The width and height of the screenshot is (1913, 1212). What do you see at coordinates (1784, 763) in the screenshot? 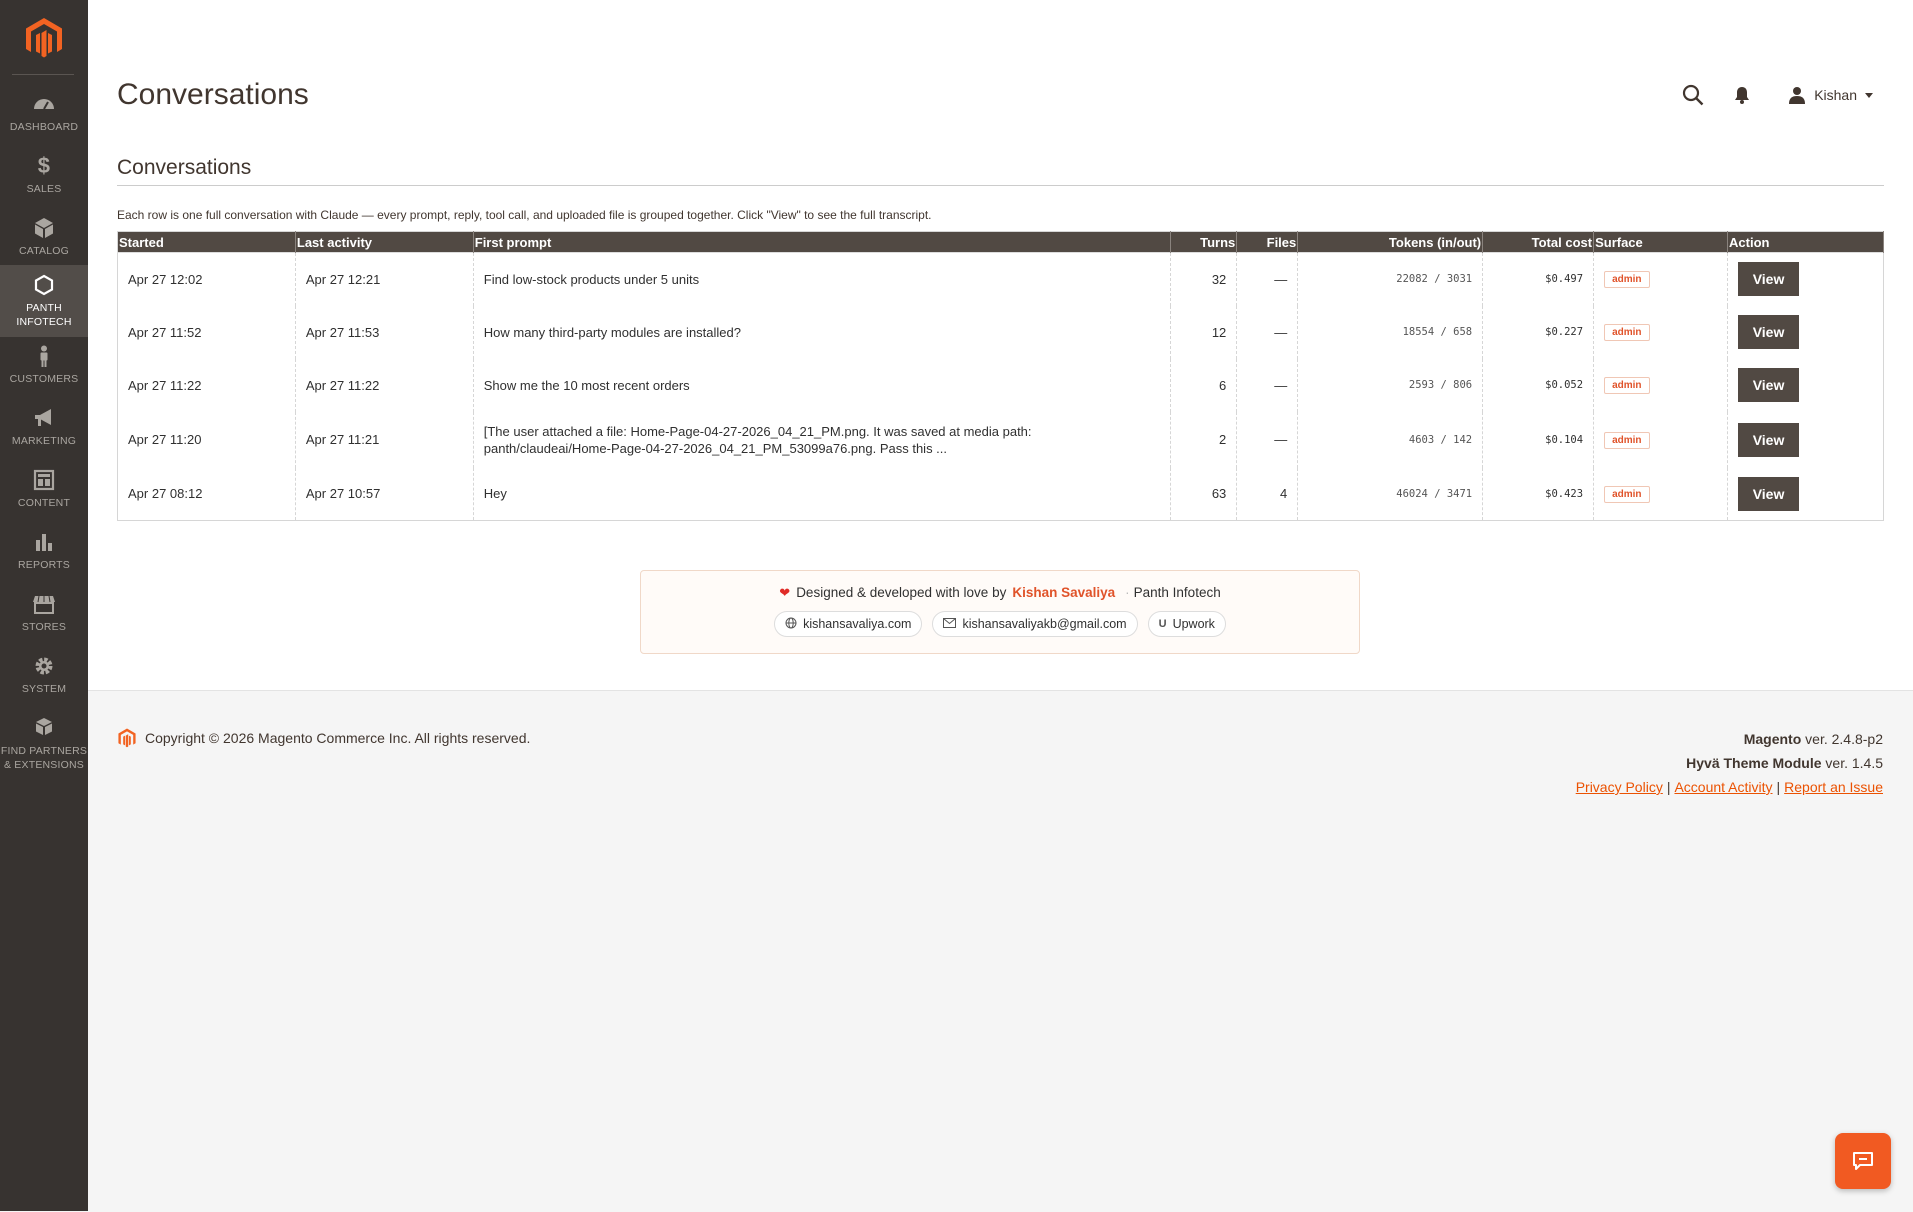
I see `hyva-version: Hyvä Theme Module ver. 1.4.5` at bounding box center [1784, 763].